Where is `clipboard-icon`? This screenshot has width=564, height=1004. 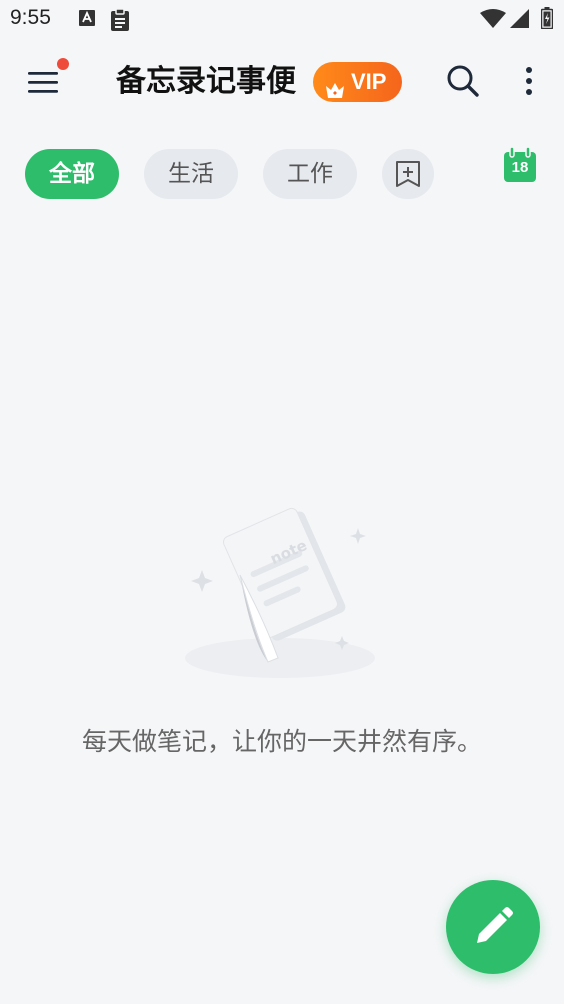 clipboard-icon is located at coordinates (120, 22).